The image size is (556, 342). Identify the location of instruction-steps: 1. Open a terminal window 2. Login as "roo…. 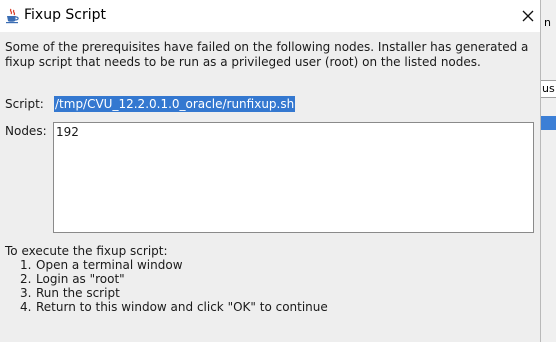
(174, 286).